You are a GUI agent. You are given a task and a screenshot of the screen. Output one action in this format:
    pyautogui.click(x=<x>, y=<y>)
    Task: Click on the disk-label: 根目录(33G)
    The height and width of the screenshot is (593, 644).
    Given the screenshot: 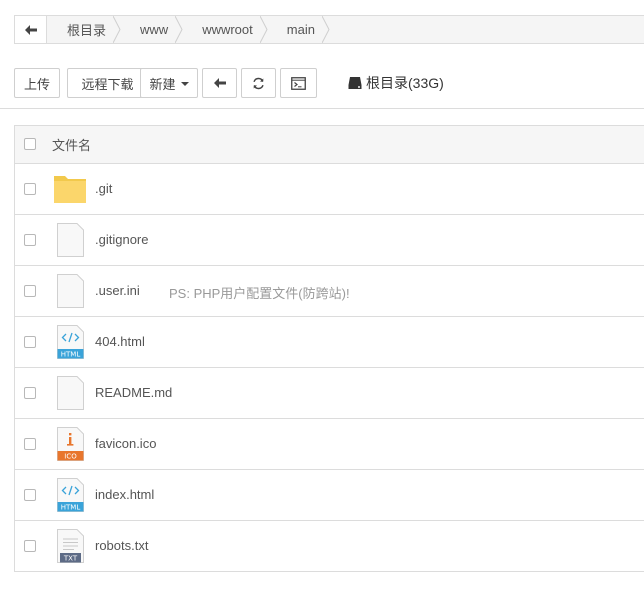 What is the action you would take?
    pyautogui.click(x=405, y=83)
    